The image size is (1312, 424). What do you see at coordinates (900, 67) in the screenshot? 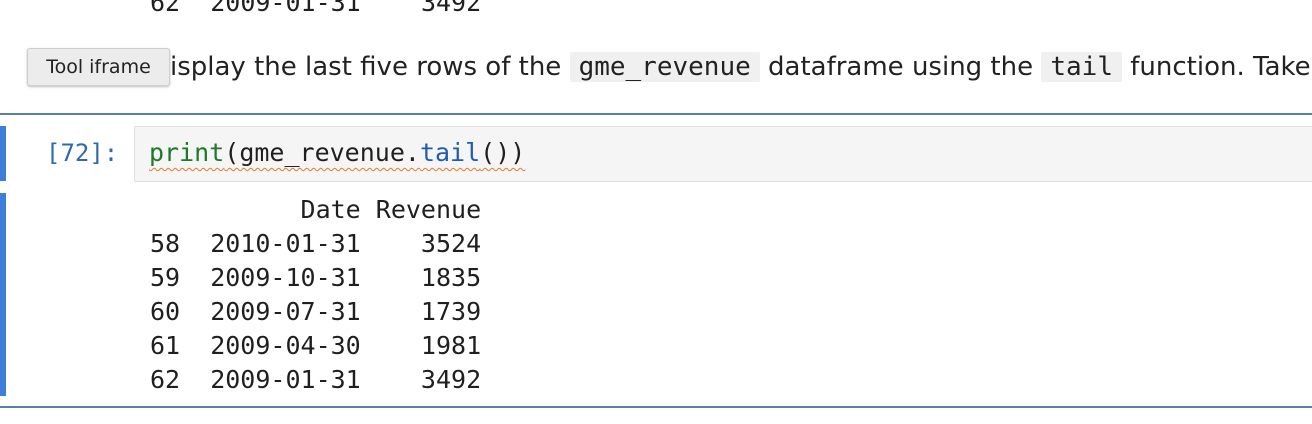
I see `markdown-text-2: dataframe using the` at bounding box center [900, 67].